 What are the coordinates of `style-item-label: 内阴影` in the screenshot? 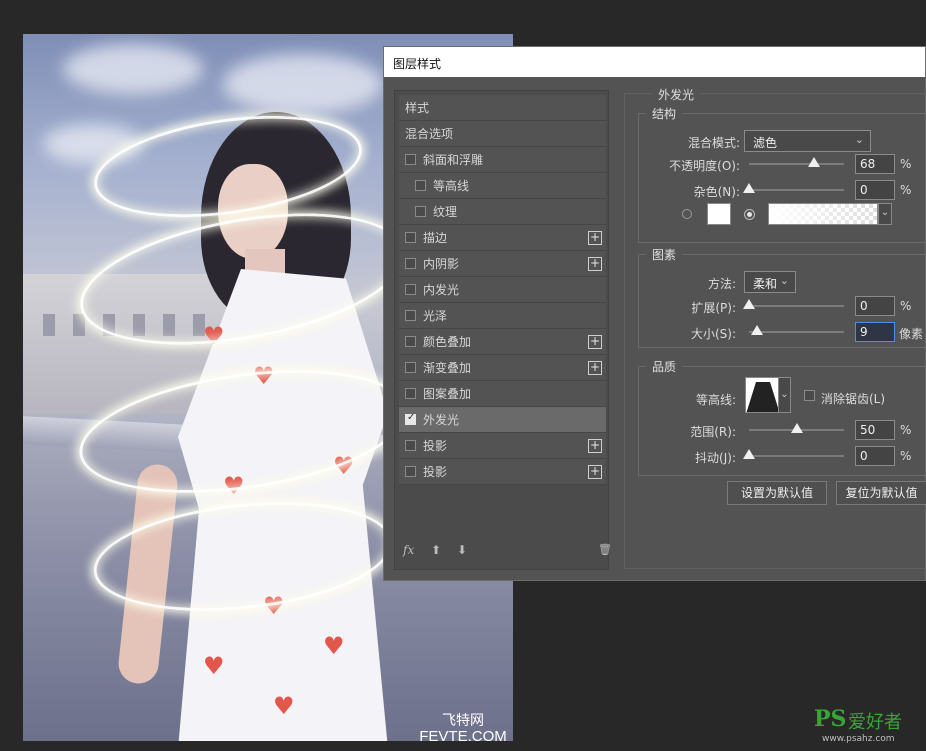 It's located at (441, 264).